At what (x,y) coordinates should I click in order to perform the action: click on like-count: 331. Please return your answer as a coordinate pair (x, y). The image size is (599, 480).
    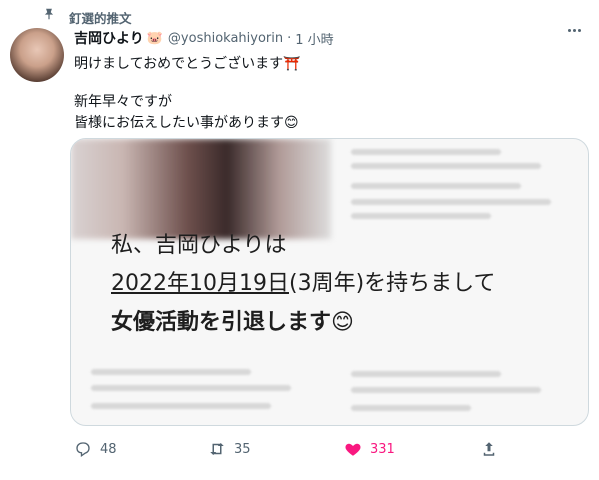
    Looking at the image, I should click on (382, 449).